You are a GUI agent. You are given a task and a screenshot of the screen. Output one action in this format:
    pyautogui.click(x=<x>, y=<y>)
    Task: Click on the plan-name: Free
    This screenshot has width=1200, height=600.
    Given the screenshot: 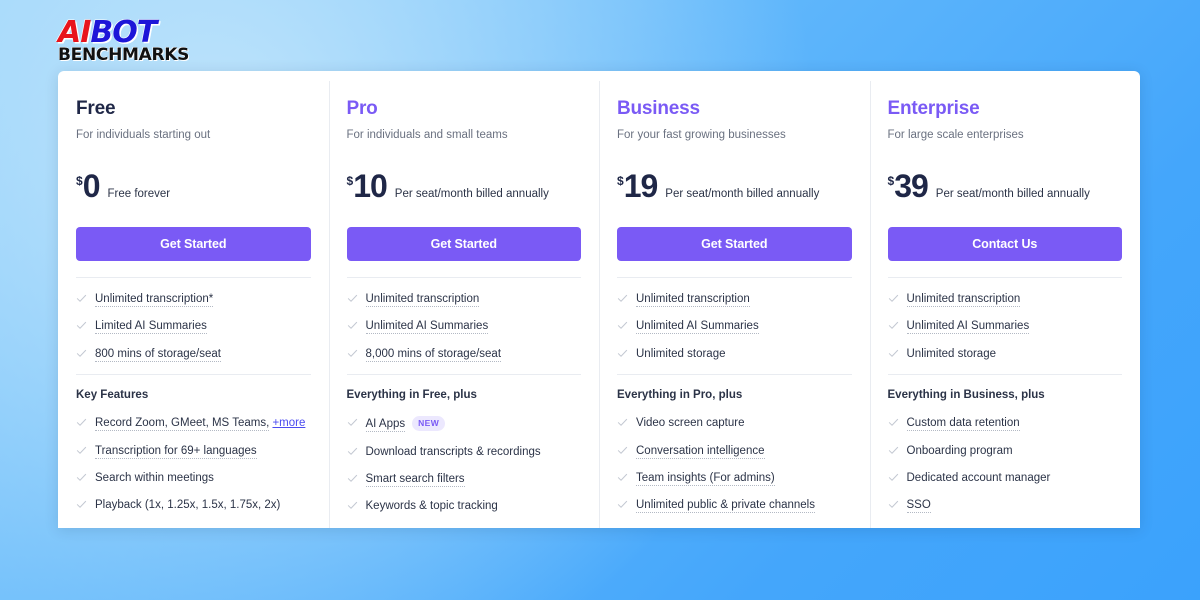 What is the action you would take?
    pyautogui.click(x=96, y=108)
    